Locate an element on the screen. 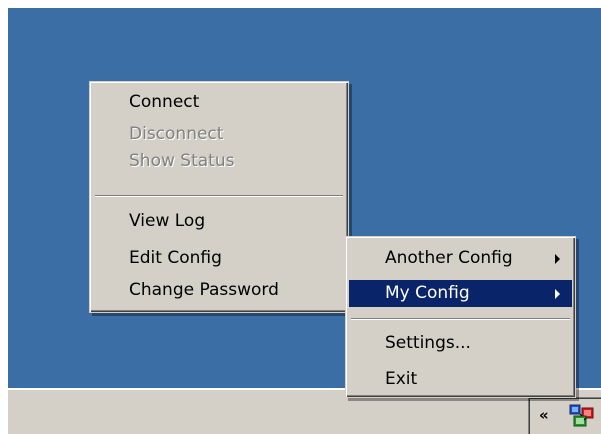 The height and width of the screenshot is (434, 601). menu-item-label: Another Config is located at coordinates (449, 258).